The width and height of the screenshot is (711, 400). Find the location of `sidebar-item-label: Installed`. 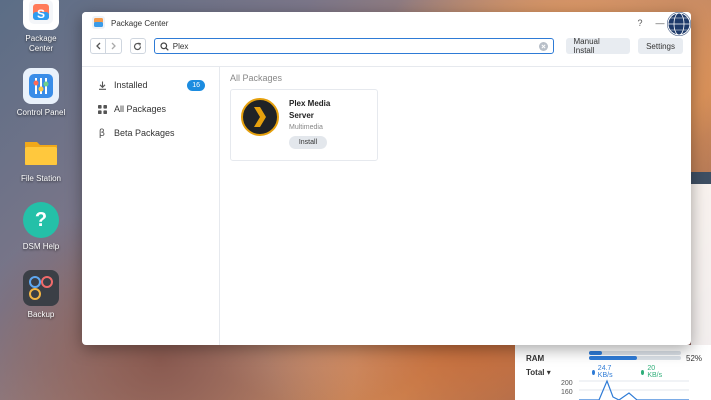

sidebar-item-label: Installed is located at coordinates (131, 85).